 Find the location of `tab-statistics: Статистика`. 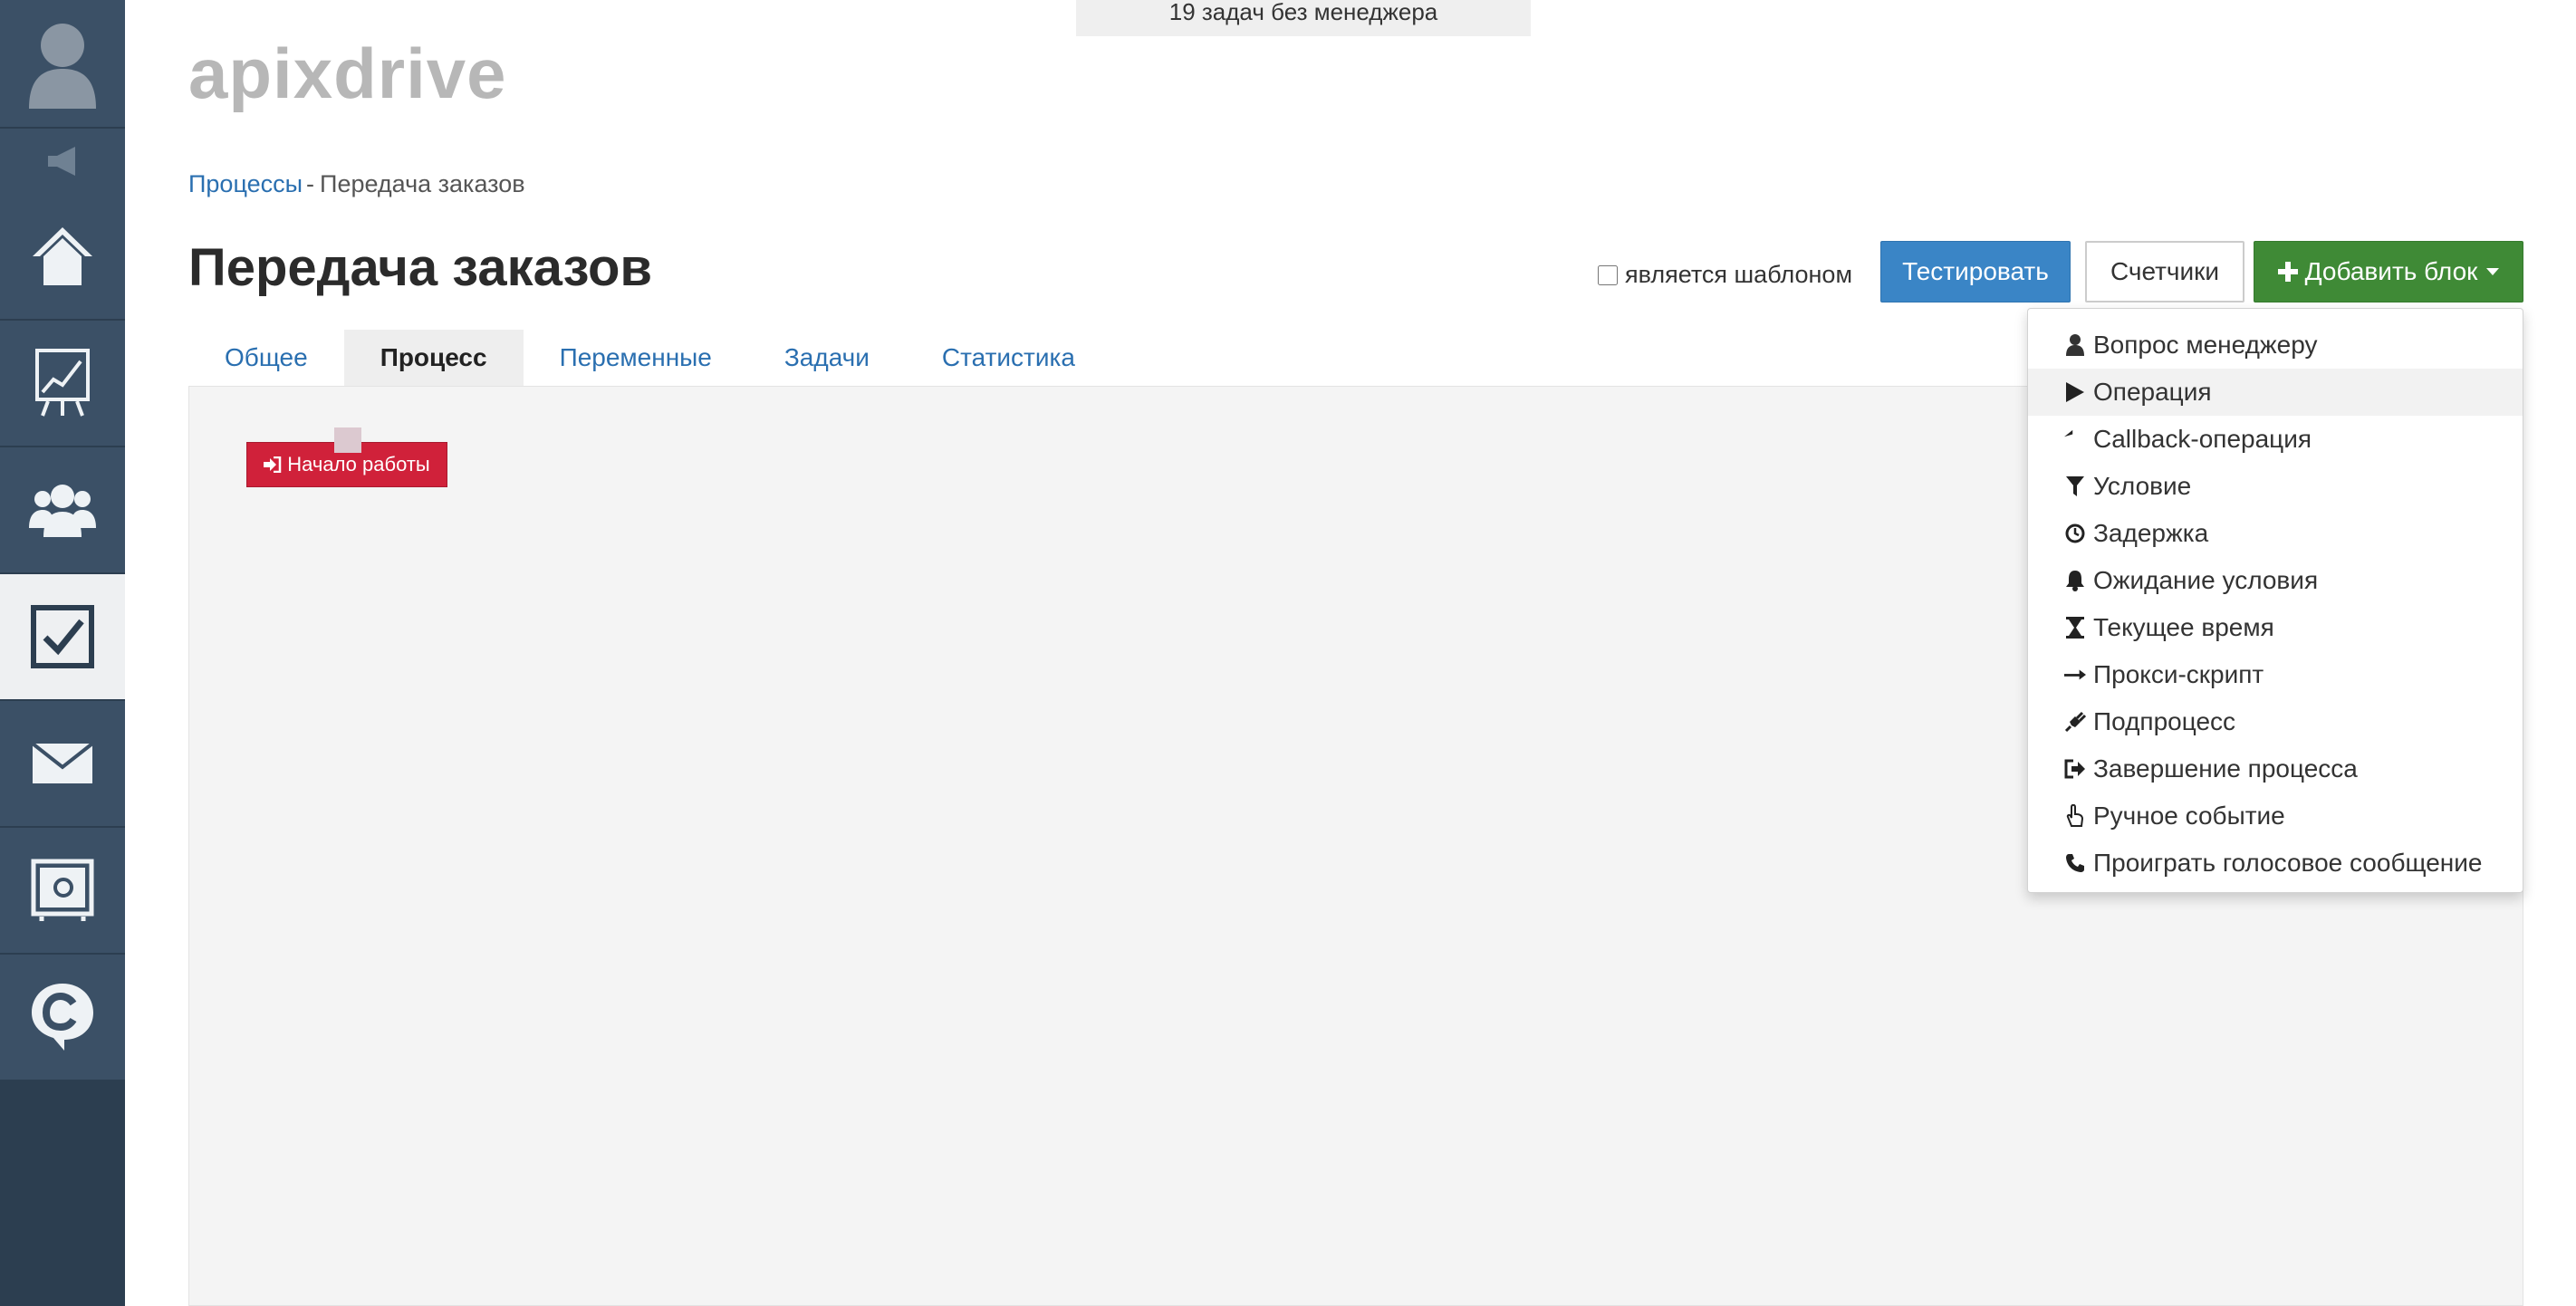

tab-statistics: Статистика is located at coordinates (1008, 358).